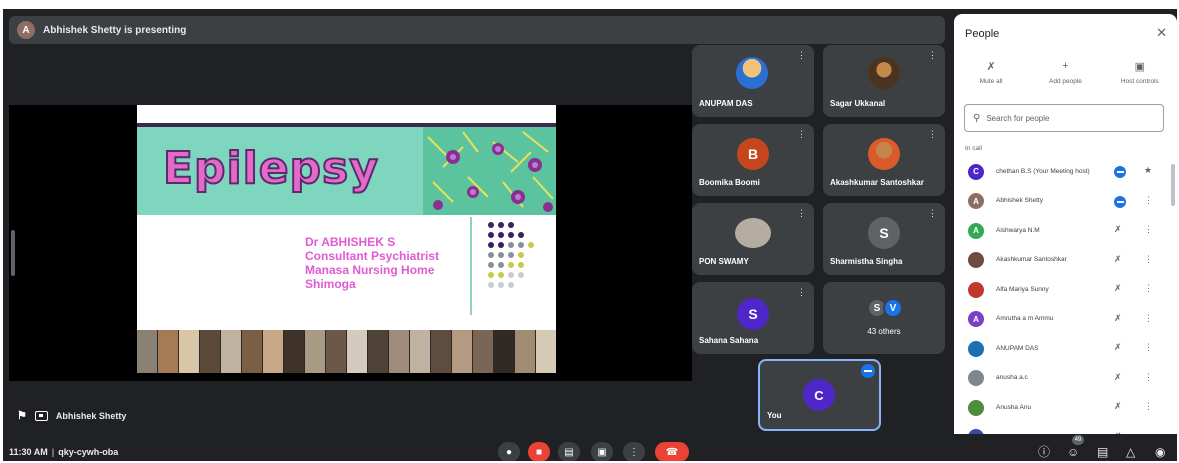 The image size is (1179, 463). Describe the element at coordinates (1019, 201) in the screenshot. I see `participant-name: Abhishek Shetty` at that location.